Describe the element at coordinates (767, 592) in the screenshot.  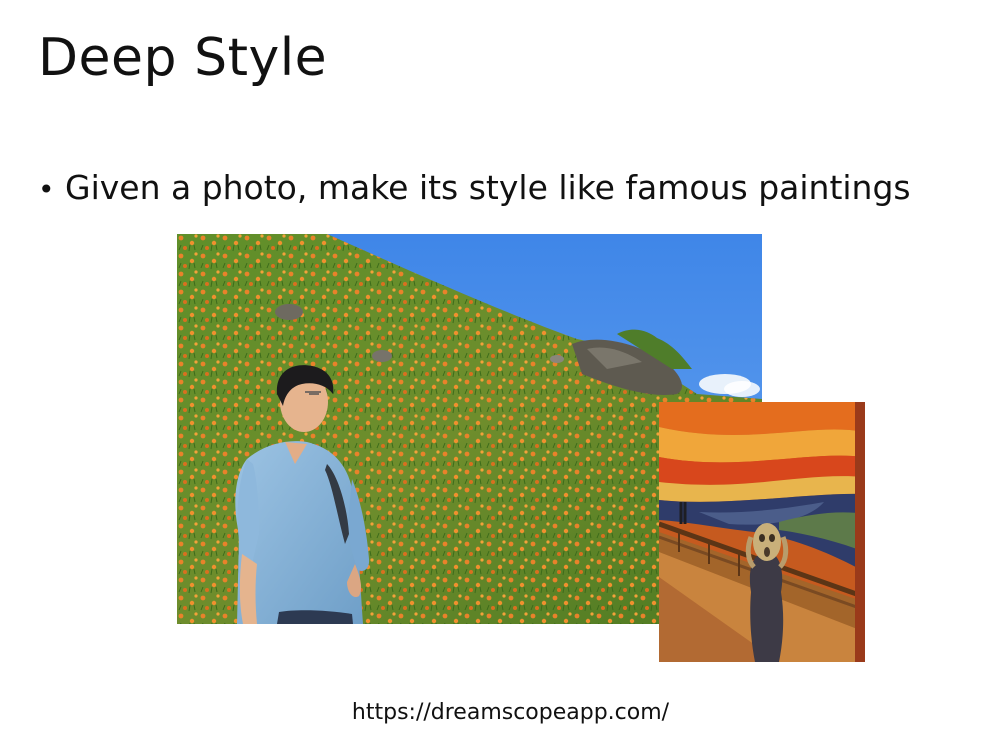
I see `scream-figure` at that location.